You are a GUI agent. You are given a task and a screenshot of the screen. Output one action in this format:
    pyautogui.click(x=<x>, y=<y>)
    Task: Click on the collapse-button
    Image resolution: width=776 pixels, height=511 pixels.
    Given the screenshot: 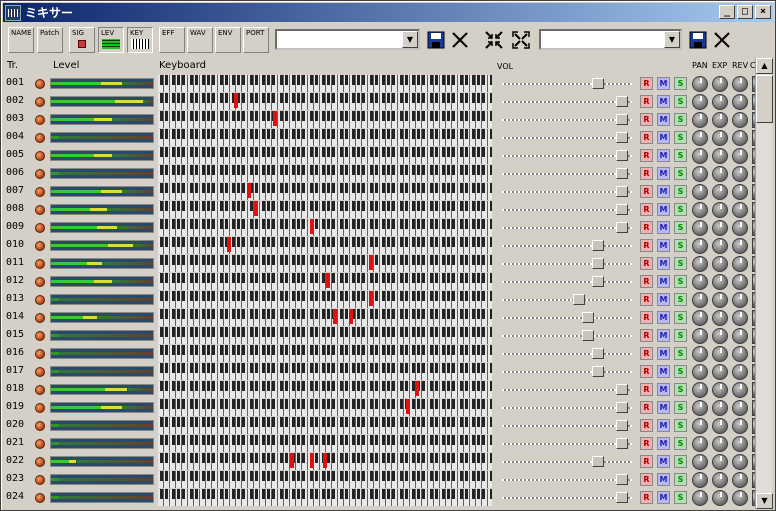 What is the action you would take?
    pyautogui.click(x=494, y=40)
    